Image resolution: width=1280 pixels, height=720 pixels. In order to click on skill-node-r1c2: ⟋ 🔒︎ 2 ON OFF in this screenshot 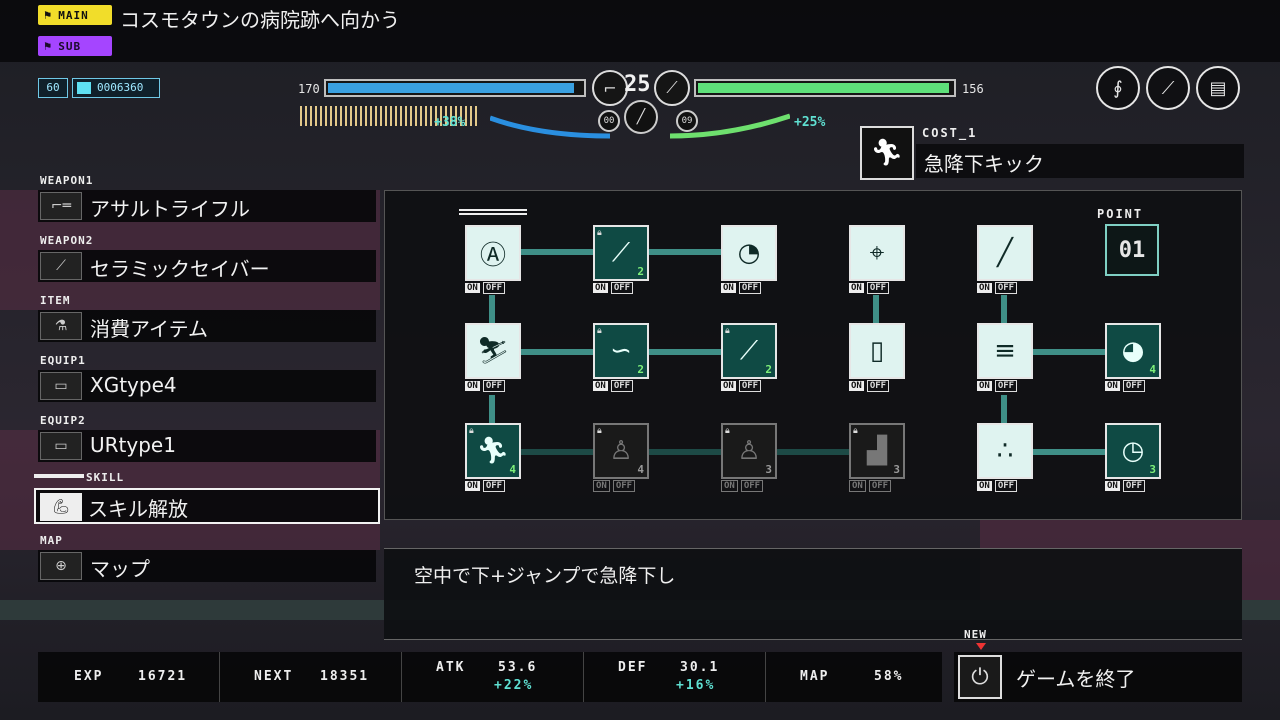, I will do `click(621, 259)`.